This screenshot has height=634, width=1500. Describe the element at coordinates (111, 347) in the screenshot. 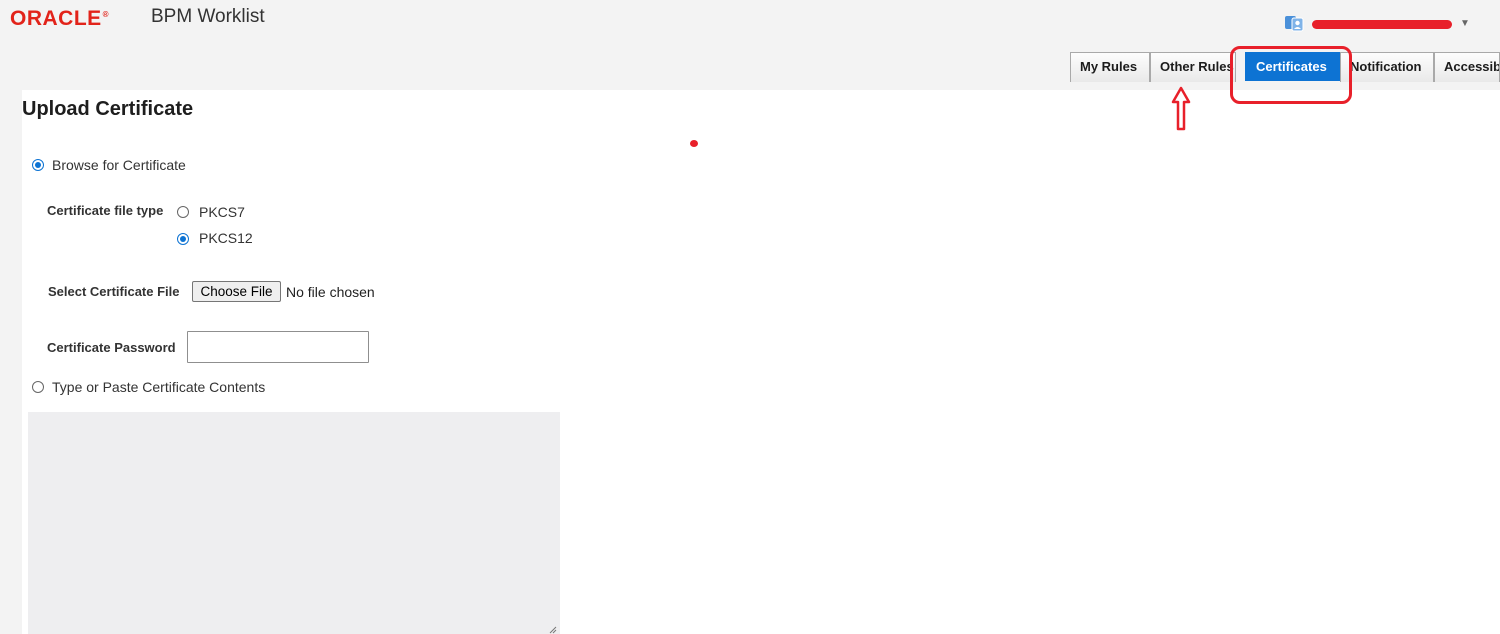

I see `password-label: Certificate Password` at that location.